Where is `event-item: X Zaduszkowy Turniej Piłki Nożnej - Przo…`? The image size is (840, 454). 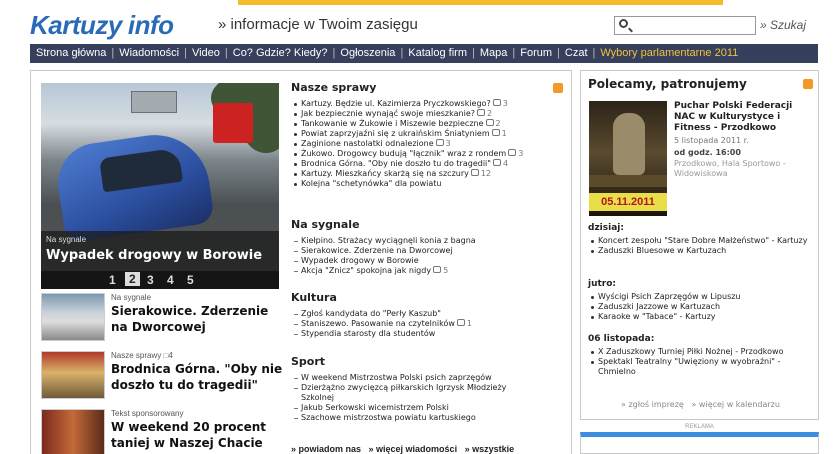 event-item: X Zaduszkowy Turniej Piłki Nożnej - Przo… is located at coordinates (702, 352).